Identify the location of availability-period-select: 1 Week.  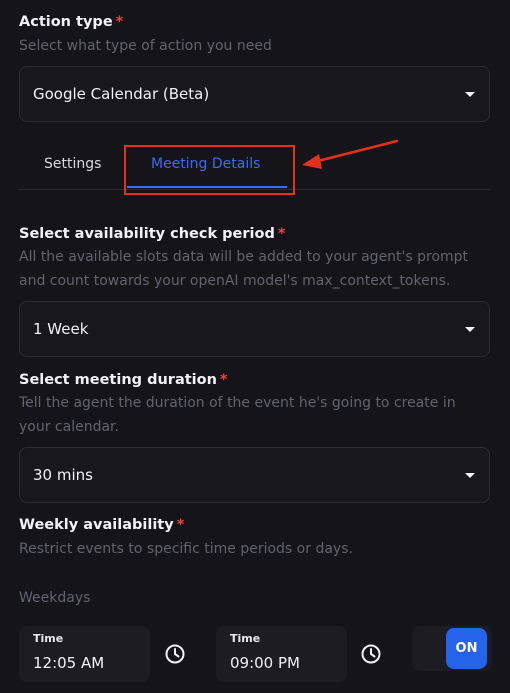
(254, 329).